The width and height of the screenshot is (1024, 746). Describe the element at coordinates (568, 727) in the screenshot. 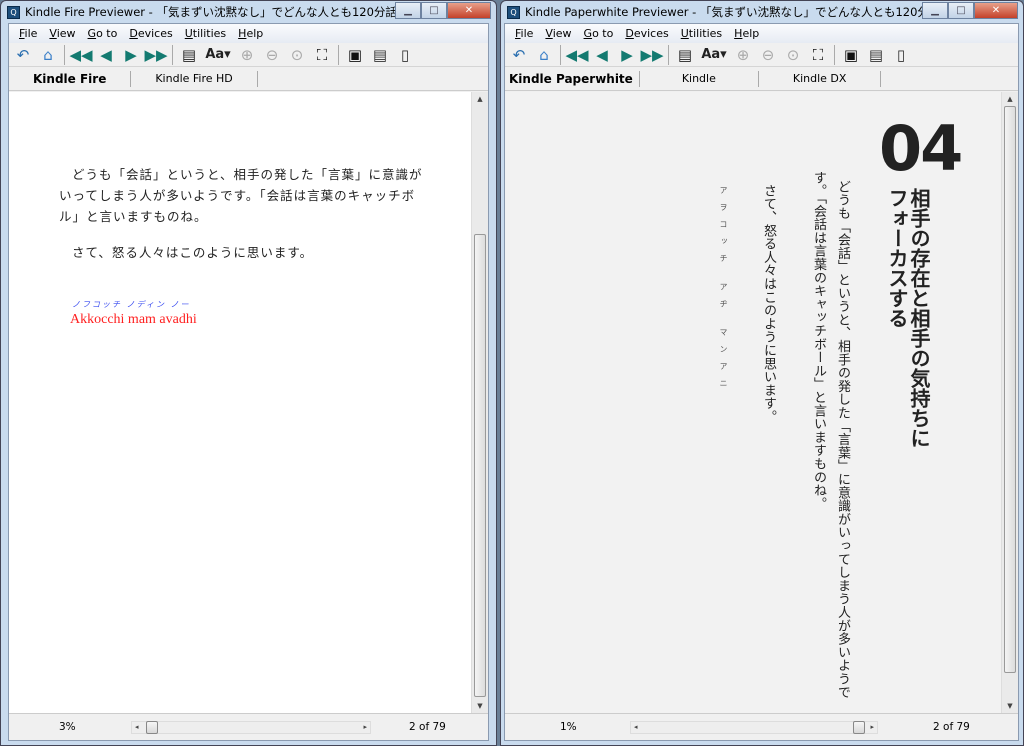

I see `zoom-percent: 1%` at that location.